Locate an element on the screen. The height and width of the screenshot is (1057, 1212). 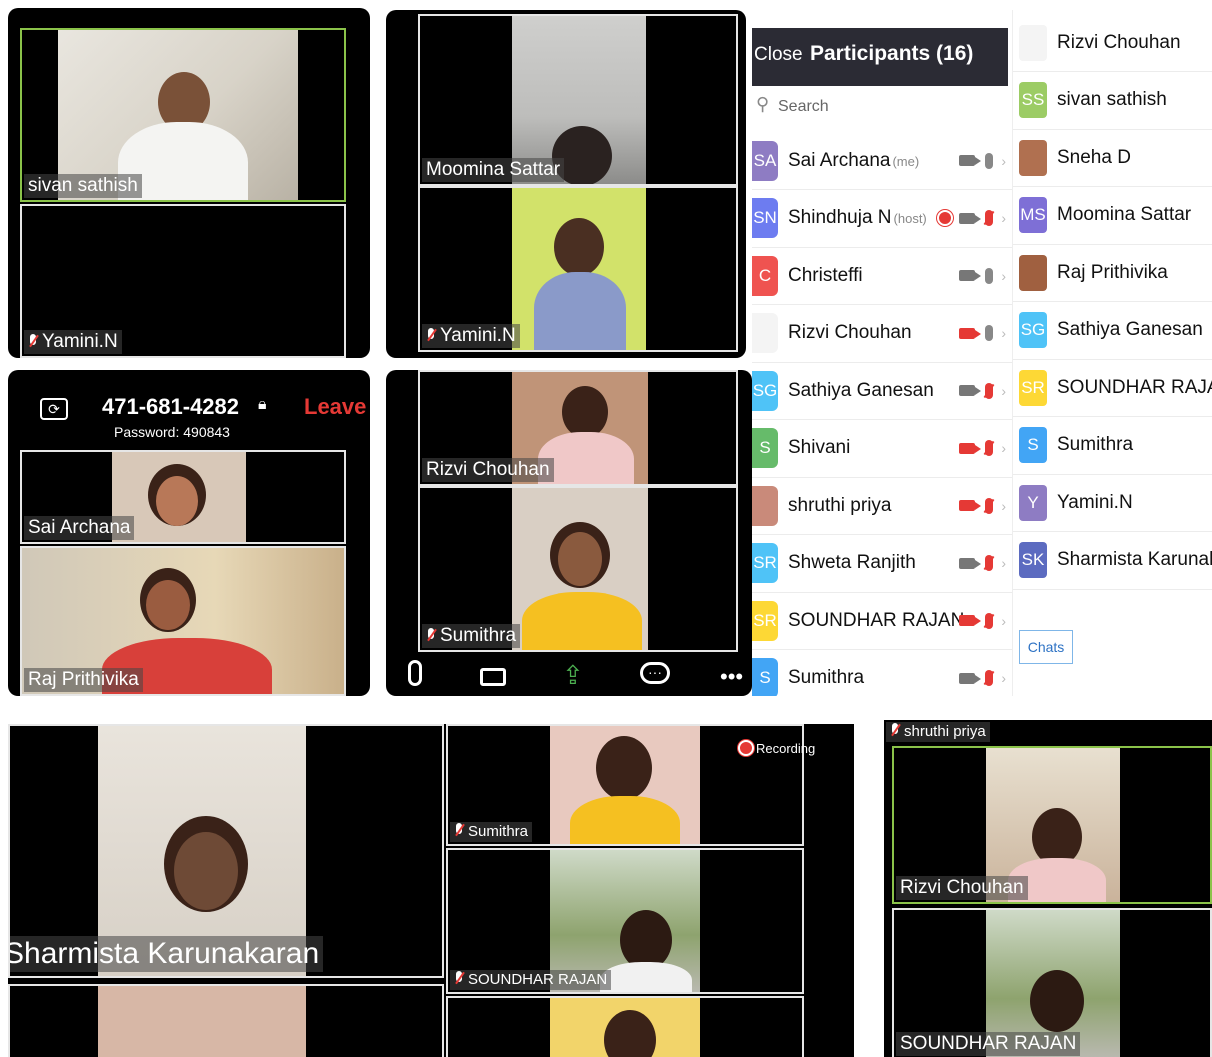
leave-button: Leave is located at coordinates (335, 407).